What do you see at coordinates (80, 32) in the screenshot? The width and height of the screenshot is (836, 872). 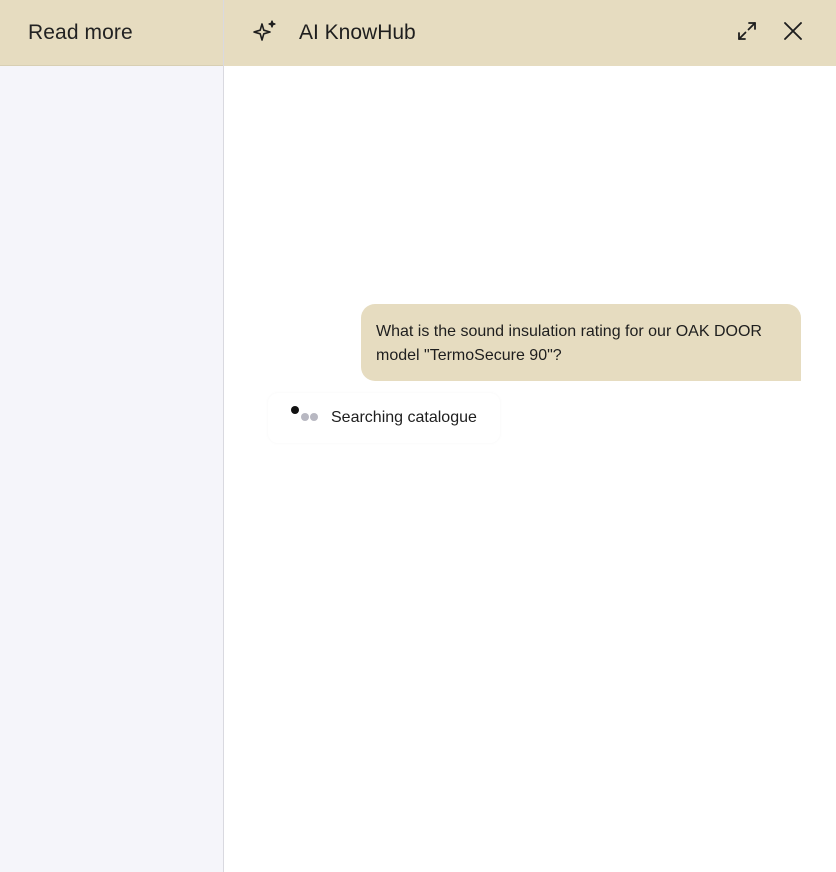 I see `read-more-title: Read more` at bounding box center [80, 32].